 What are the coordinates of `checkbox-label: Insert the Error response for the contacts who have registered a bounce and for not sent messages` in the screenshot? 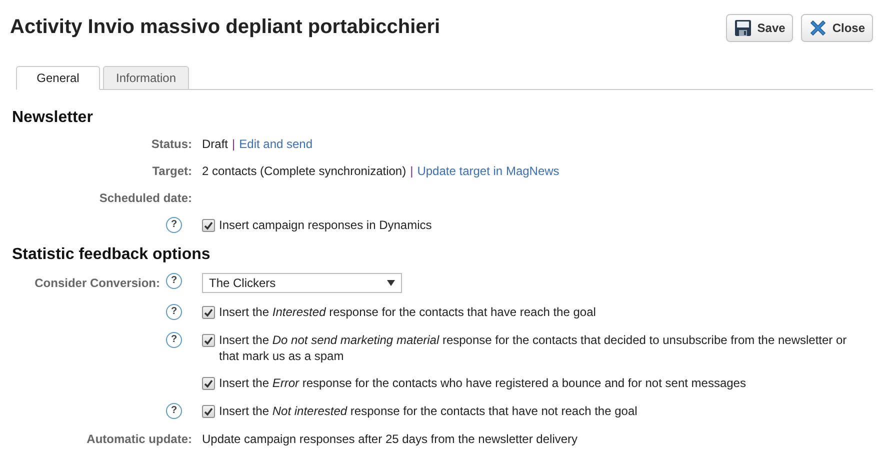 It's located at (483, 383).